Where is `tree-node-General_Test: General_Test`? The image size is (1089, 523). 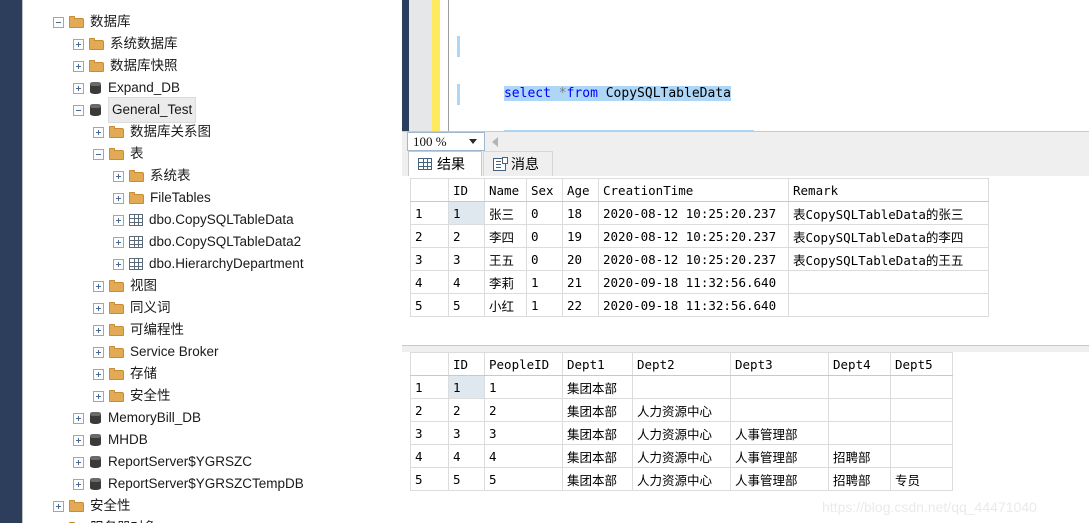 tree-node-General_Test: General_Test is located at coordinates (135, 110).